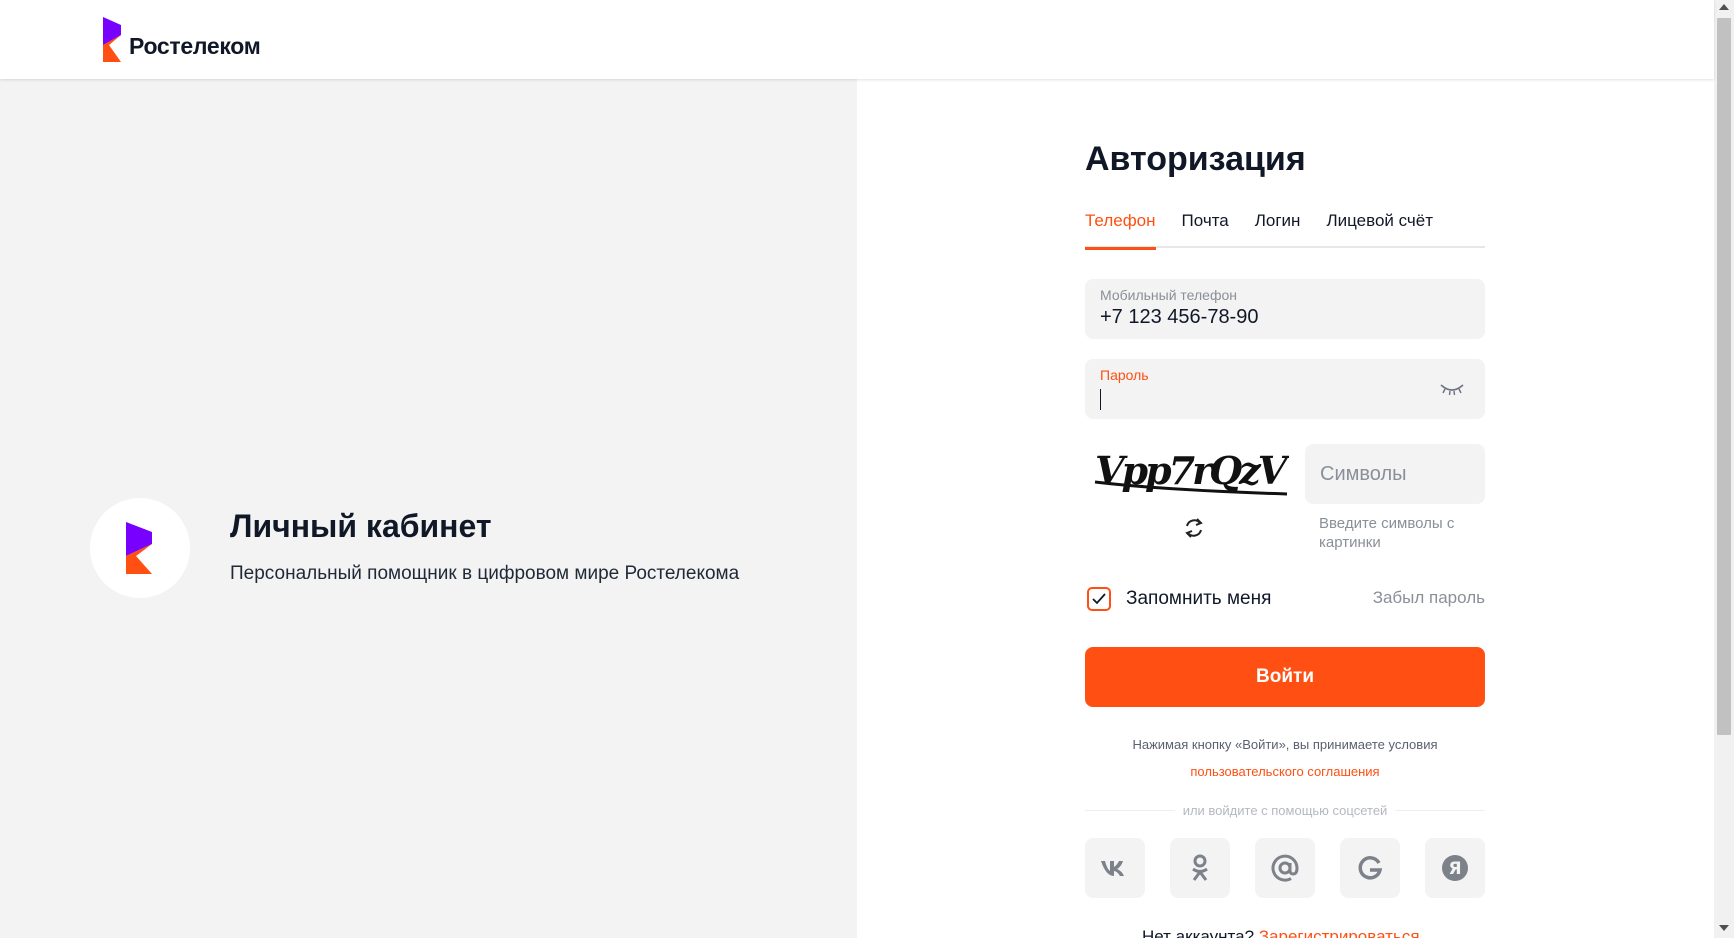 The image size is (1734, 938). I want to click on remember-me-checkbox: Запомнить меня, so click(1179, 599).